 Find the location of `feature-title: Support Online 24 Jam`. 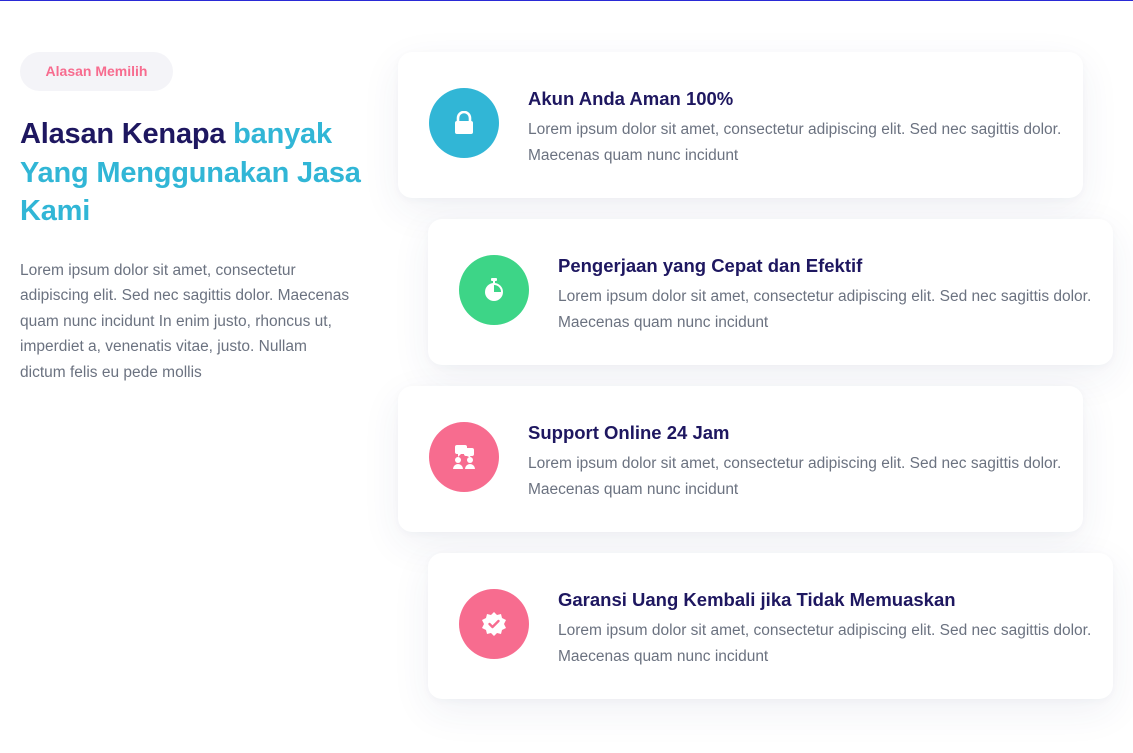

feature-title: Support Online 24 Jam is located at coordinates (629, 432).